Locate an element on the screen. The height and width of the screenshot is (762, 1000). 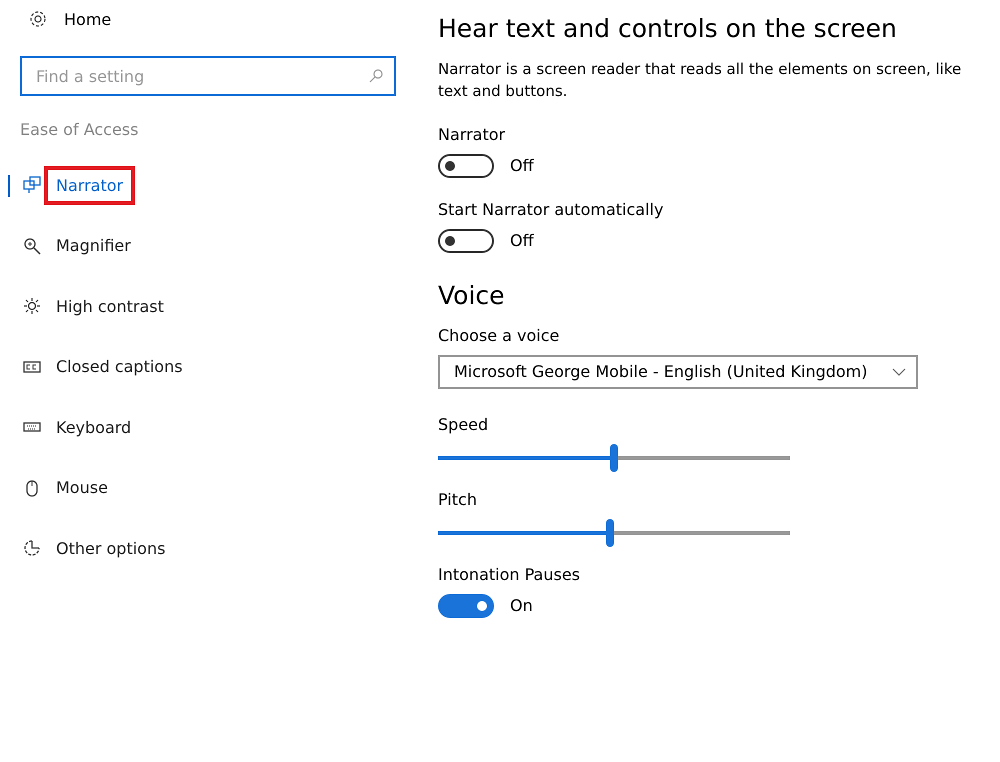
monitor-icon is located at coordinates (32, 185).